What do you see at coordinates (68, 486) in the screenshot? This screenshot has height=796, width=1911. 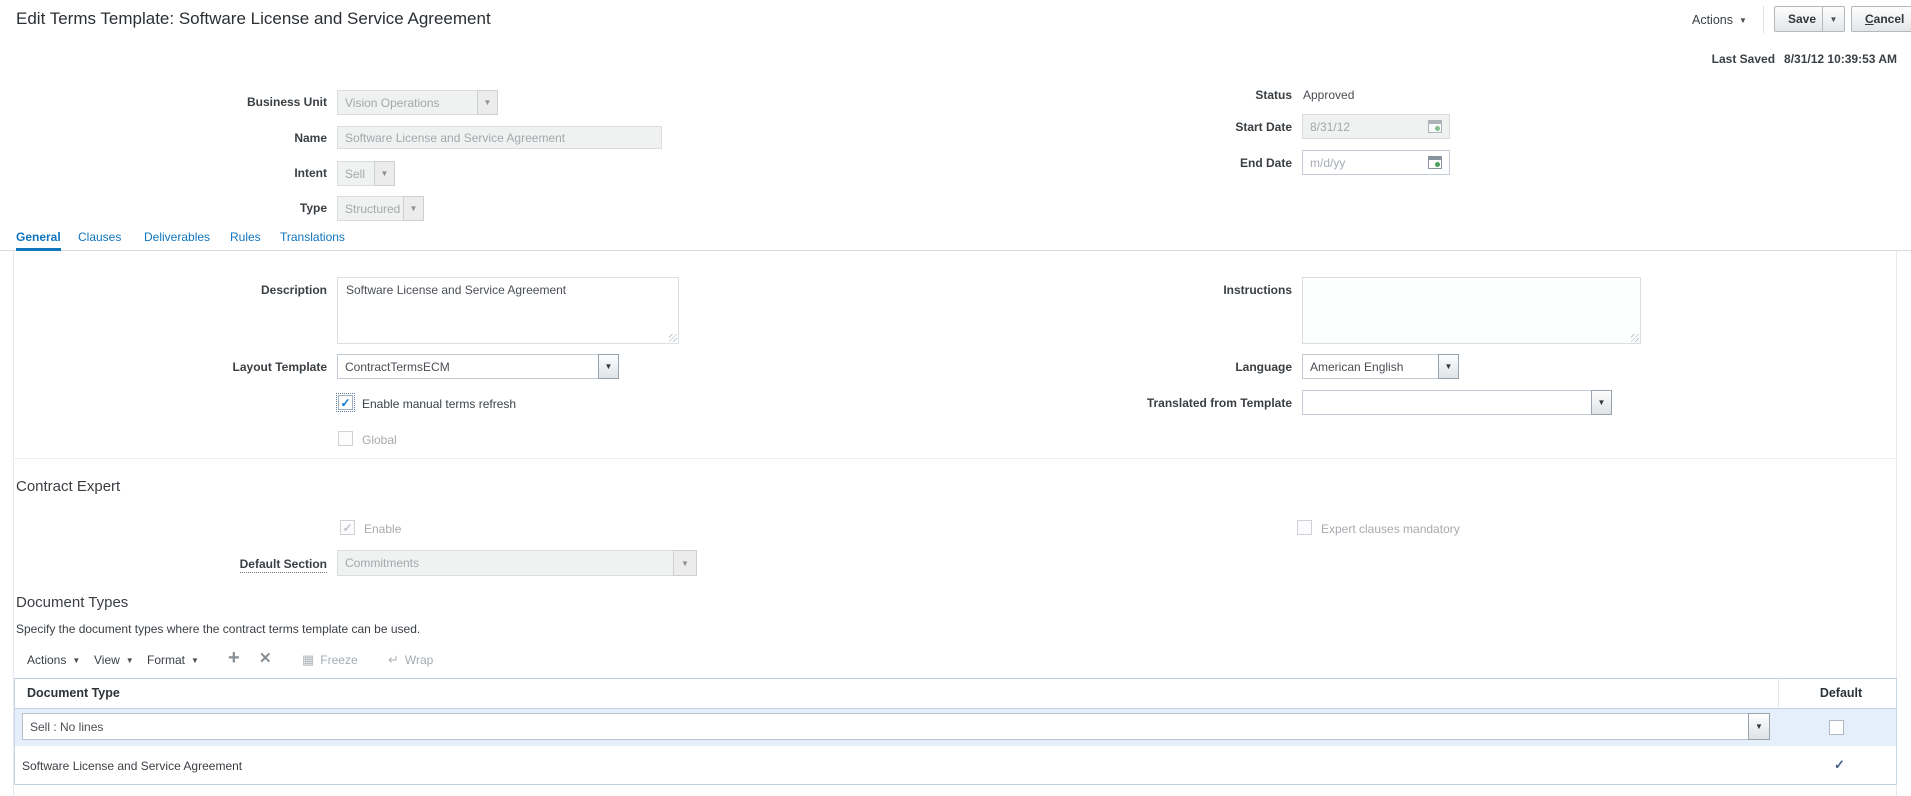 I see `contract-expert-heading: Contract Expert` at bounding box center [68, 486].